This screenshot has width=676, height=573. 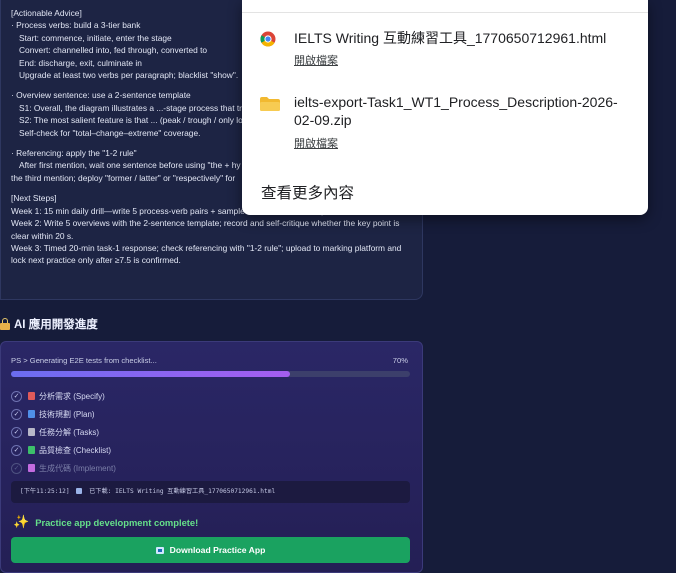 I want to click on step-plan: ✓ 技術規劃 (Plan), so click(x=63, y=414).